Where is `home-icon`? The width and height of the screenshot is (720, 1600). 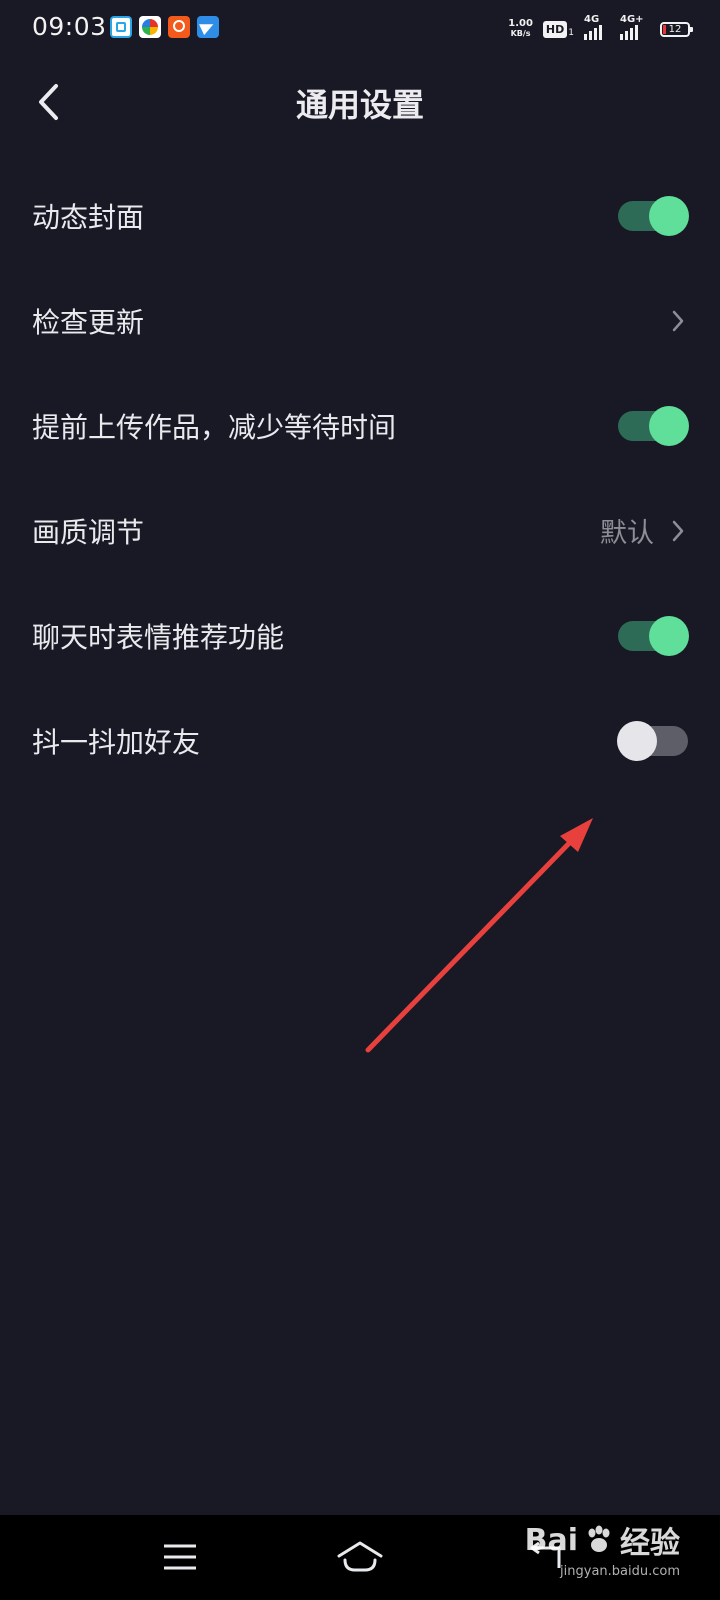 home-icon is located at coordinates (360, 1556).